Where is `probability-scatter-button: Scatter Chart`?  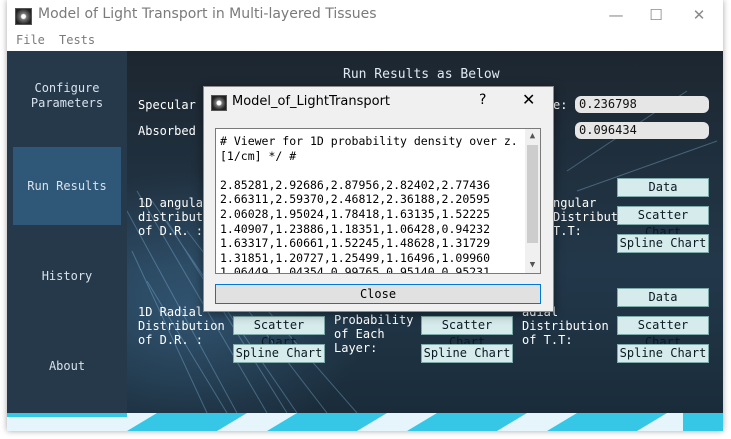
probability-scatter-button: Scatter Chart is located at coordinates (467, 332).